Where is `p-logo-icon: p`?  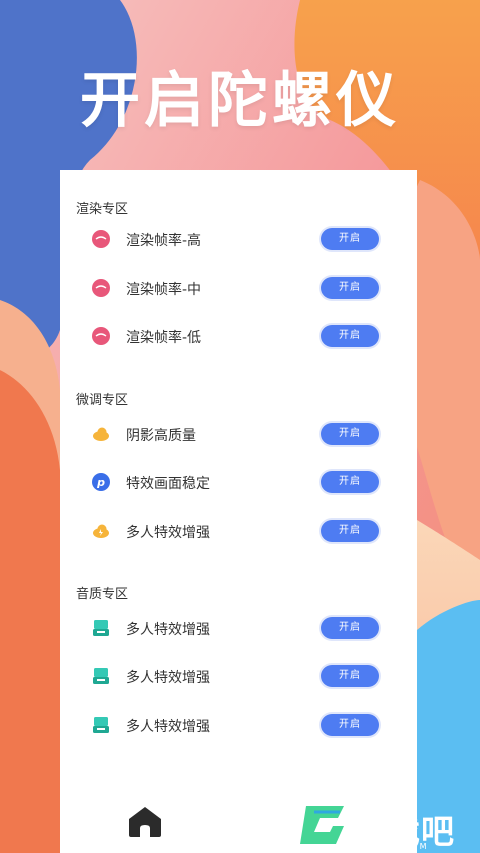 p-logo-icon: p is located at coordinates (101, 482).